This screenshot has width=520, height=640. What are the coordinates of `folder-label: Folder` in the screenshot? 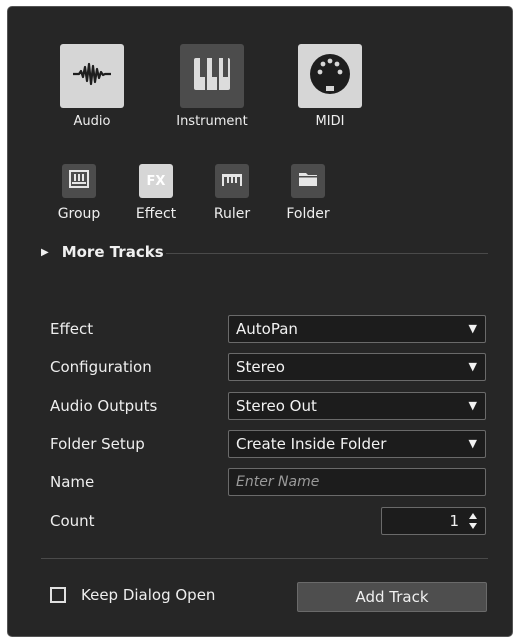 It's located at (308, 214).